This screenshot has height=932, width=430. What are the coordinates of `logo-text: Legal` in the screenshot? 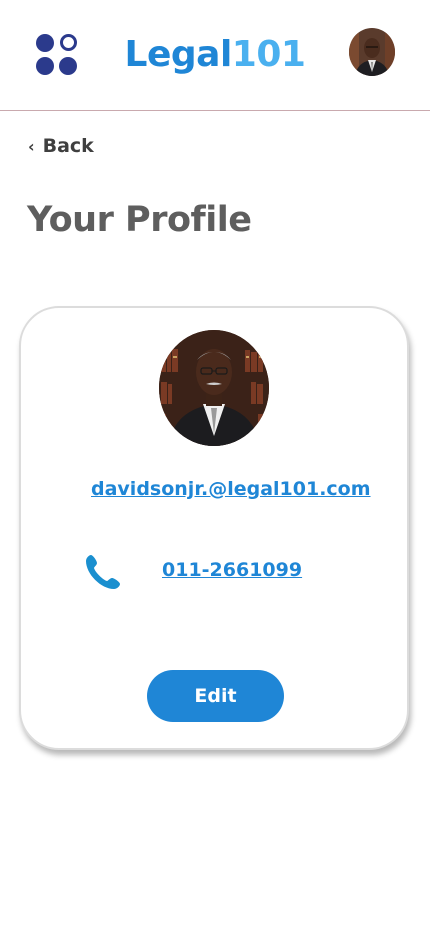 It's located at (178, 54).